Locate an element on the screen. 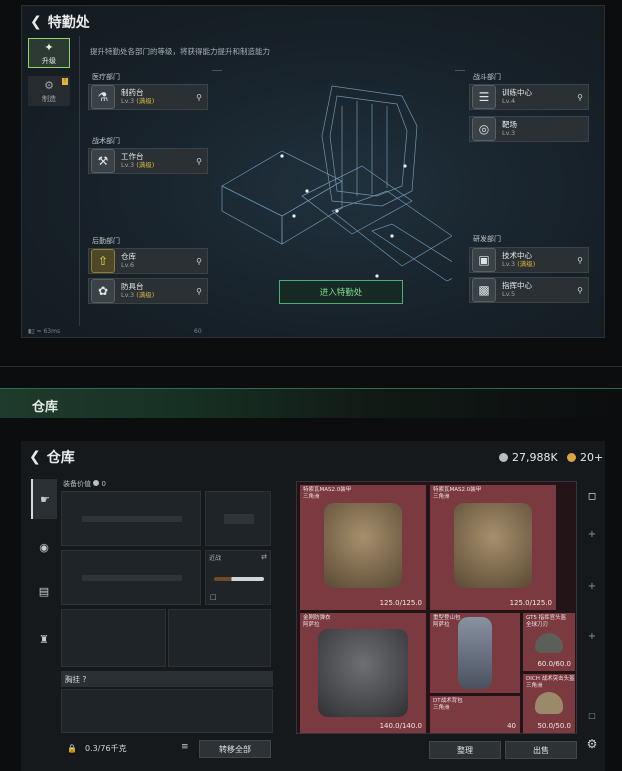 The width and height of the screenshot is (622, 771). pistol-silhouette is located at coordinates (239, 519).